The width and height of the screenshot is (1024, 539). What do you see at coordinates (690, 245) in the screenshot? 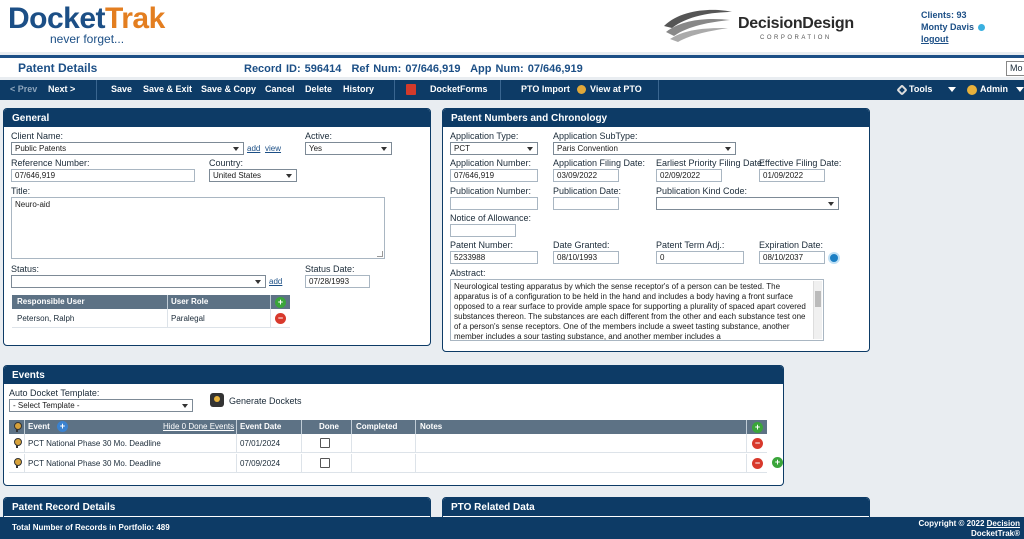
I see `patent-term-adj-label: Patent Term Adj.:` at bounding box center [690, 245].